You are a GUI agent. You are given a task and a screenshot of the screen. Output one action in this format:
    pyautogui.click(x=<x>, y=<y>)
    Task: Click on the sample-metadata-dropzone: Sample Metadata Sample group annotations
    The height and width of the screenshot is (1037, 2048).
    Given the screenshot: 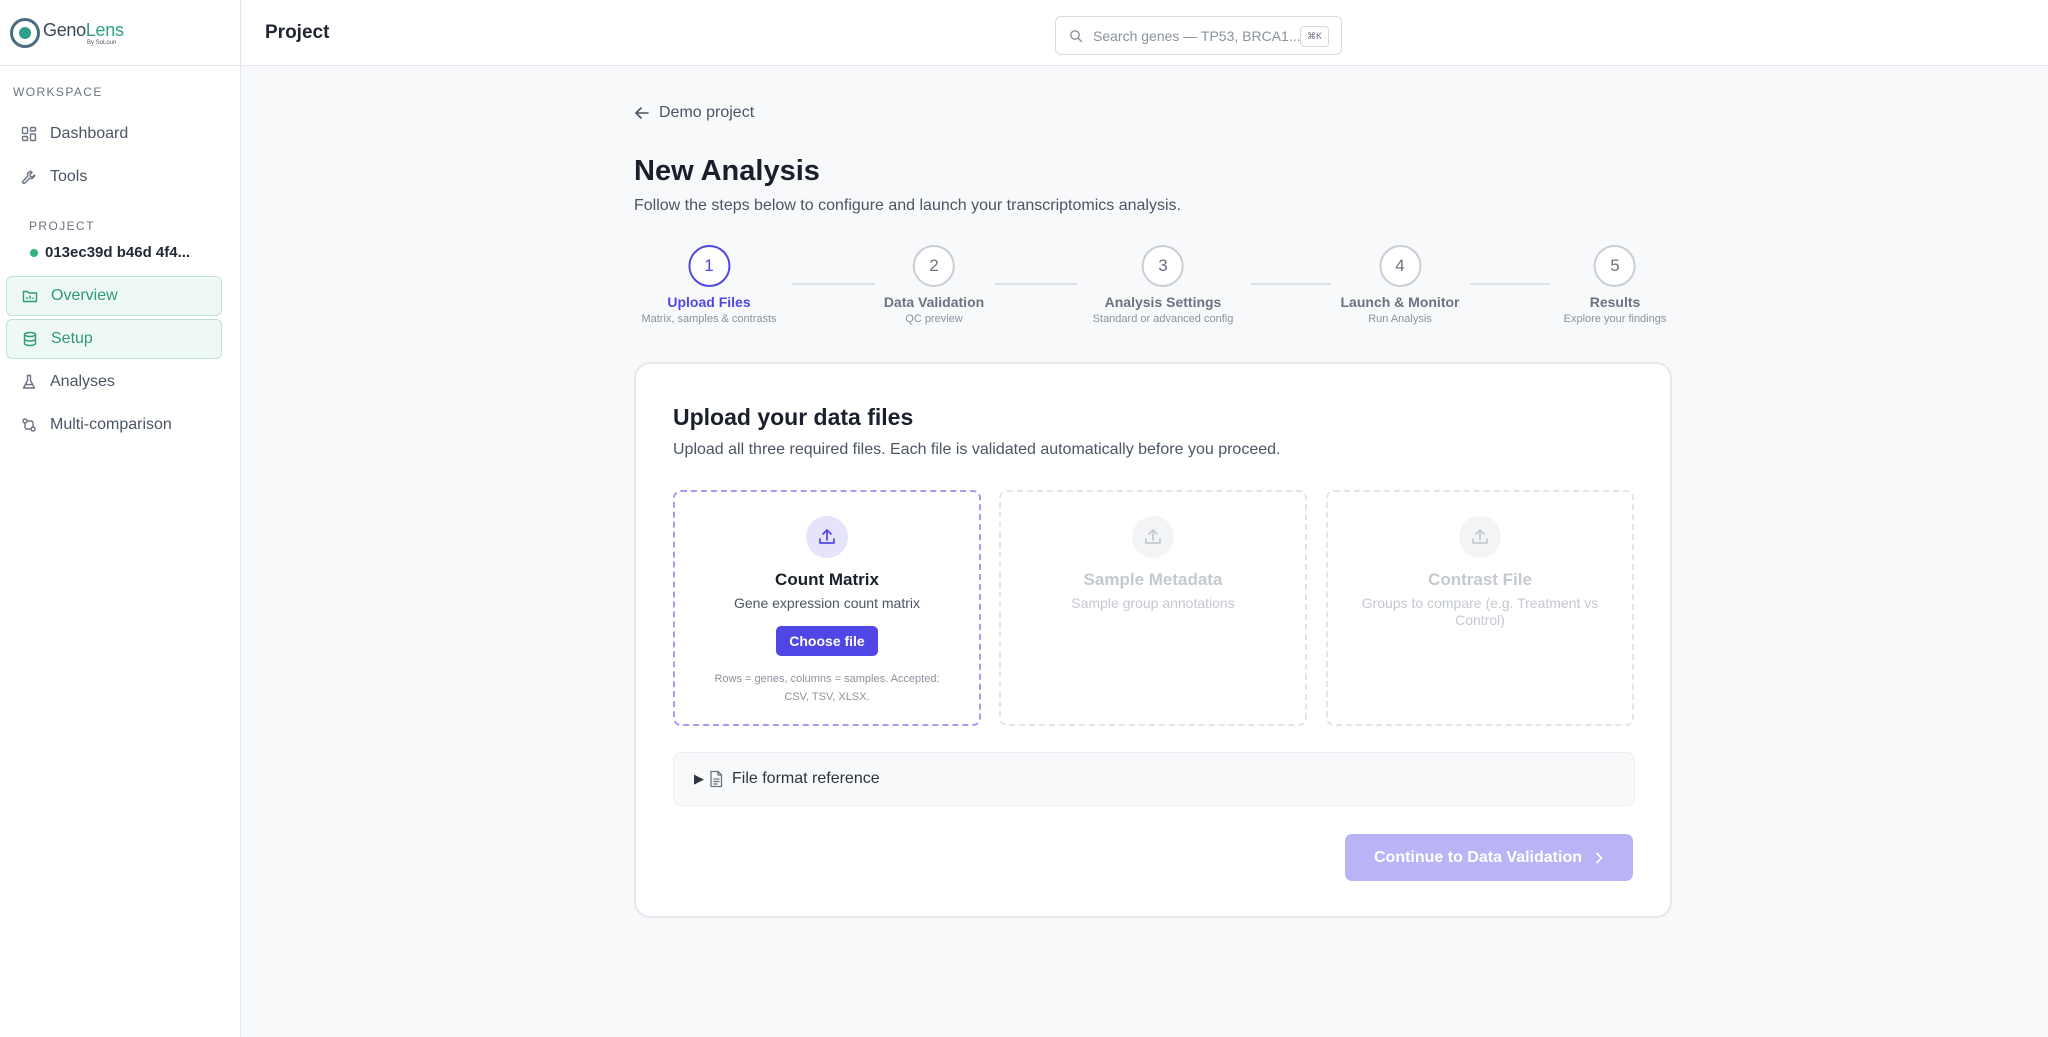 What is the action you would take?
    pyautogui.click(x=1153, y=608)
    